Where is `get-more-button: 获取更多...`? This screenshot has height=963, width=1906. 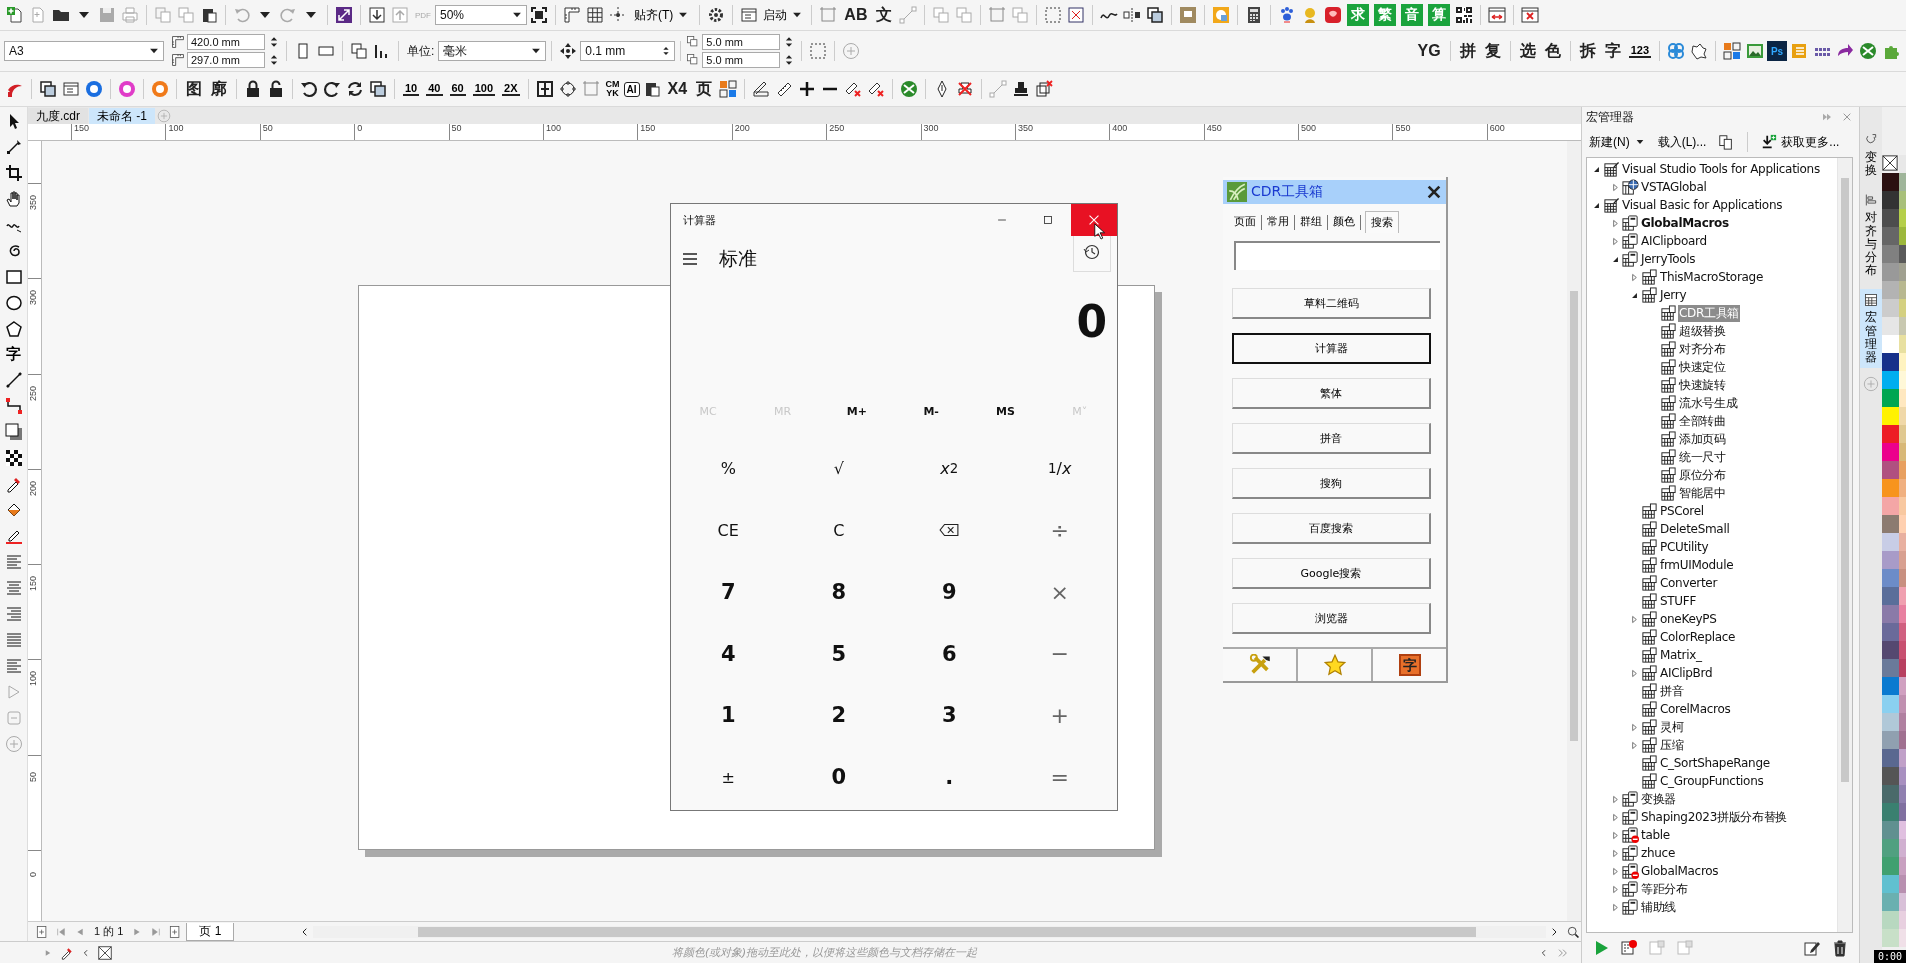
get-more-button: 获取更多... is located at coordinates (1800, 142).